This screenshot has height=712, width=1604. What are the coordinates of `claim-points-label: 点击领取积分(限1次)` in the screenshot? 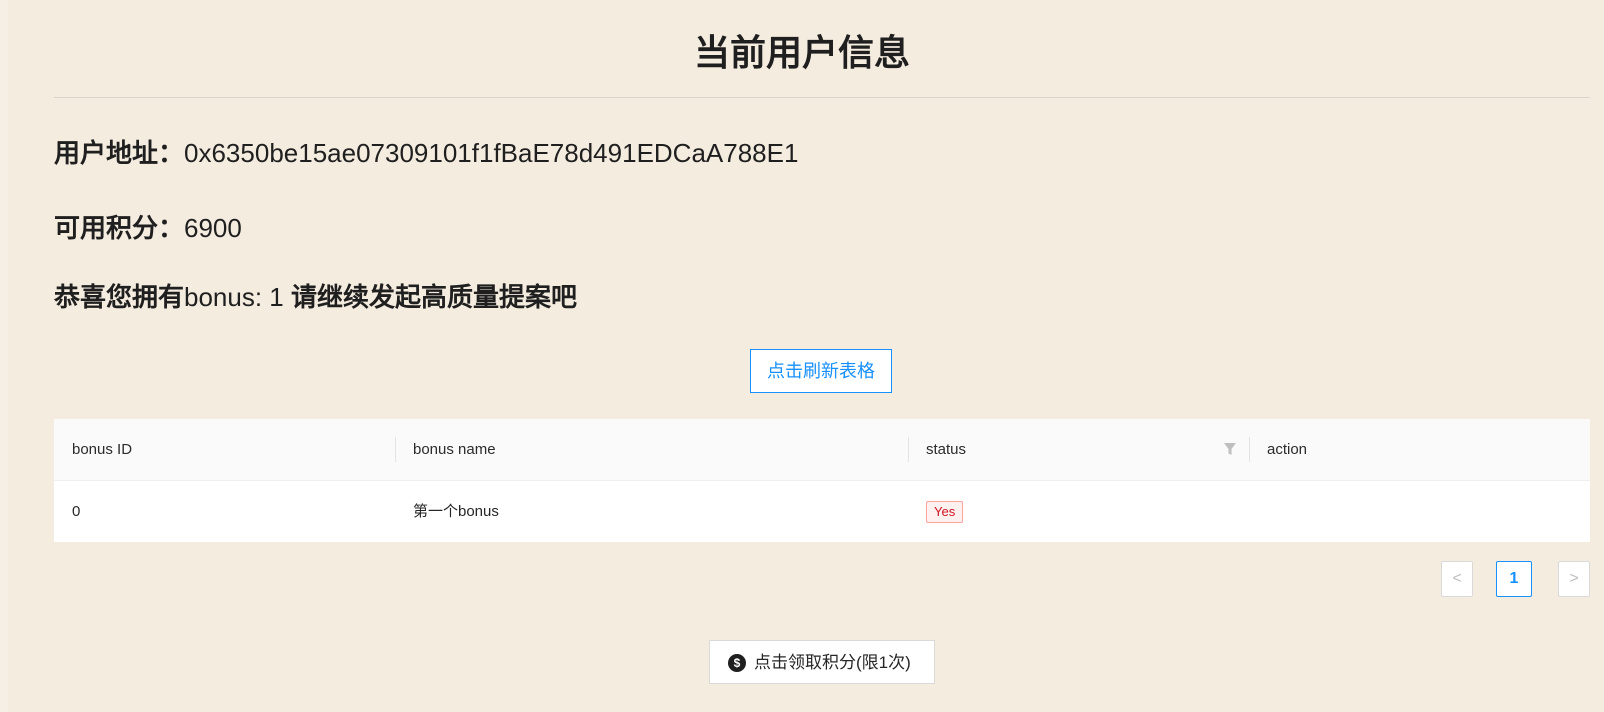 It's located at (832, 662).